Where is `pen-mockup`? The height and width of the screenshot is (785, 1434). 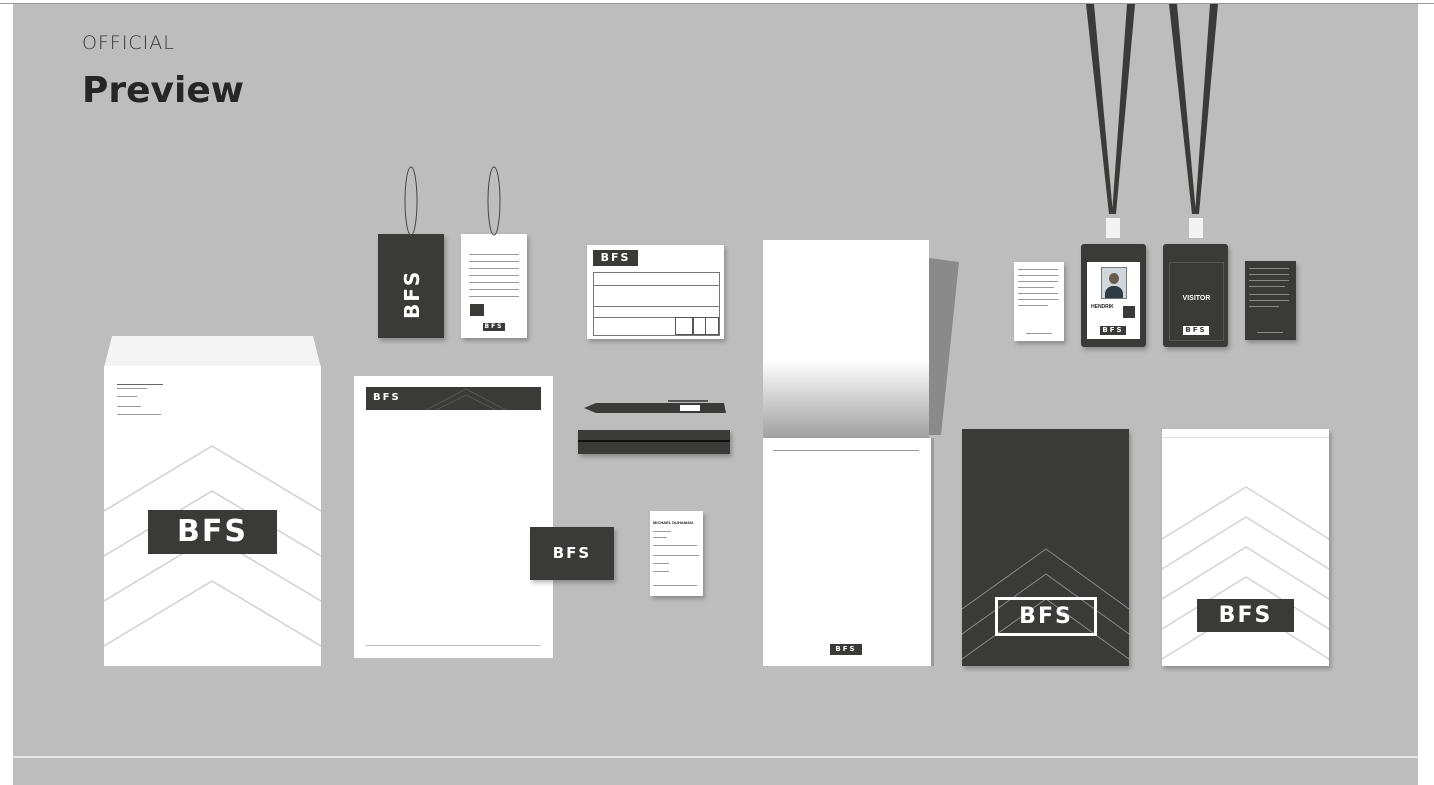
pen-mockup is located at coordinates (655, 406).